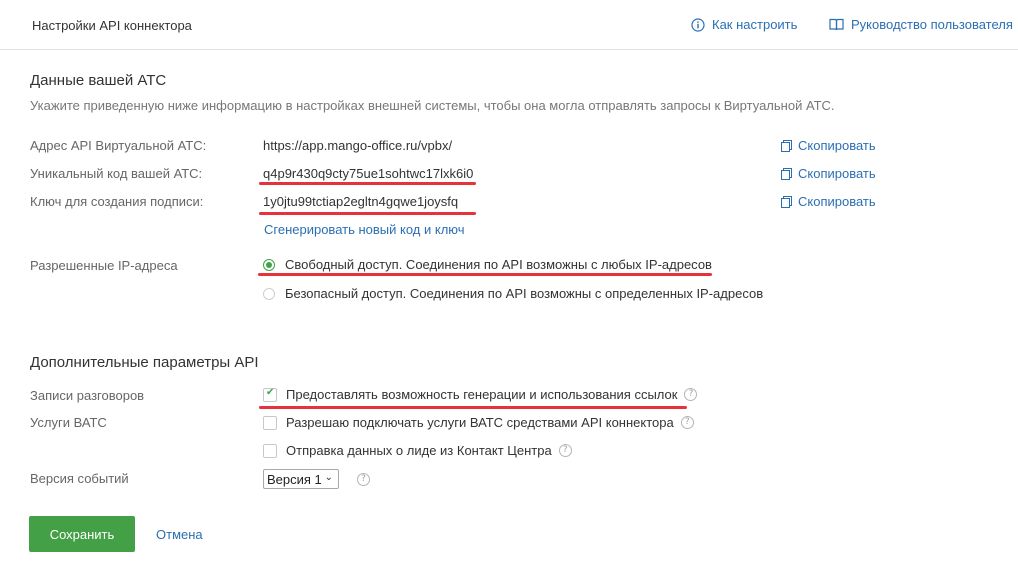 The height and width of the screenshot is (571, 1018). I want to click on generate-key-link: Сгенерировать новый код и ключ, so click(364, 229).